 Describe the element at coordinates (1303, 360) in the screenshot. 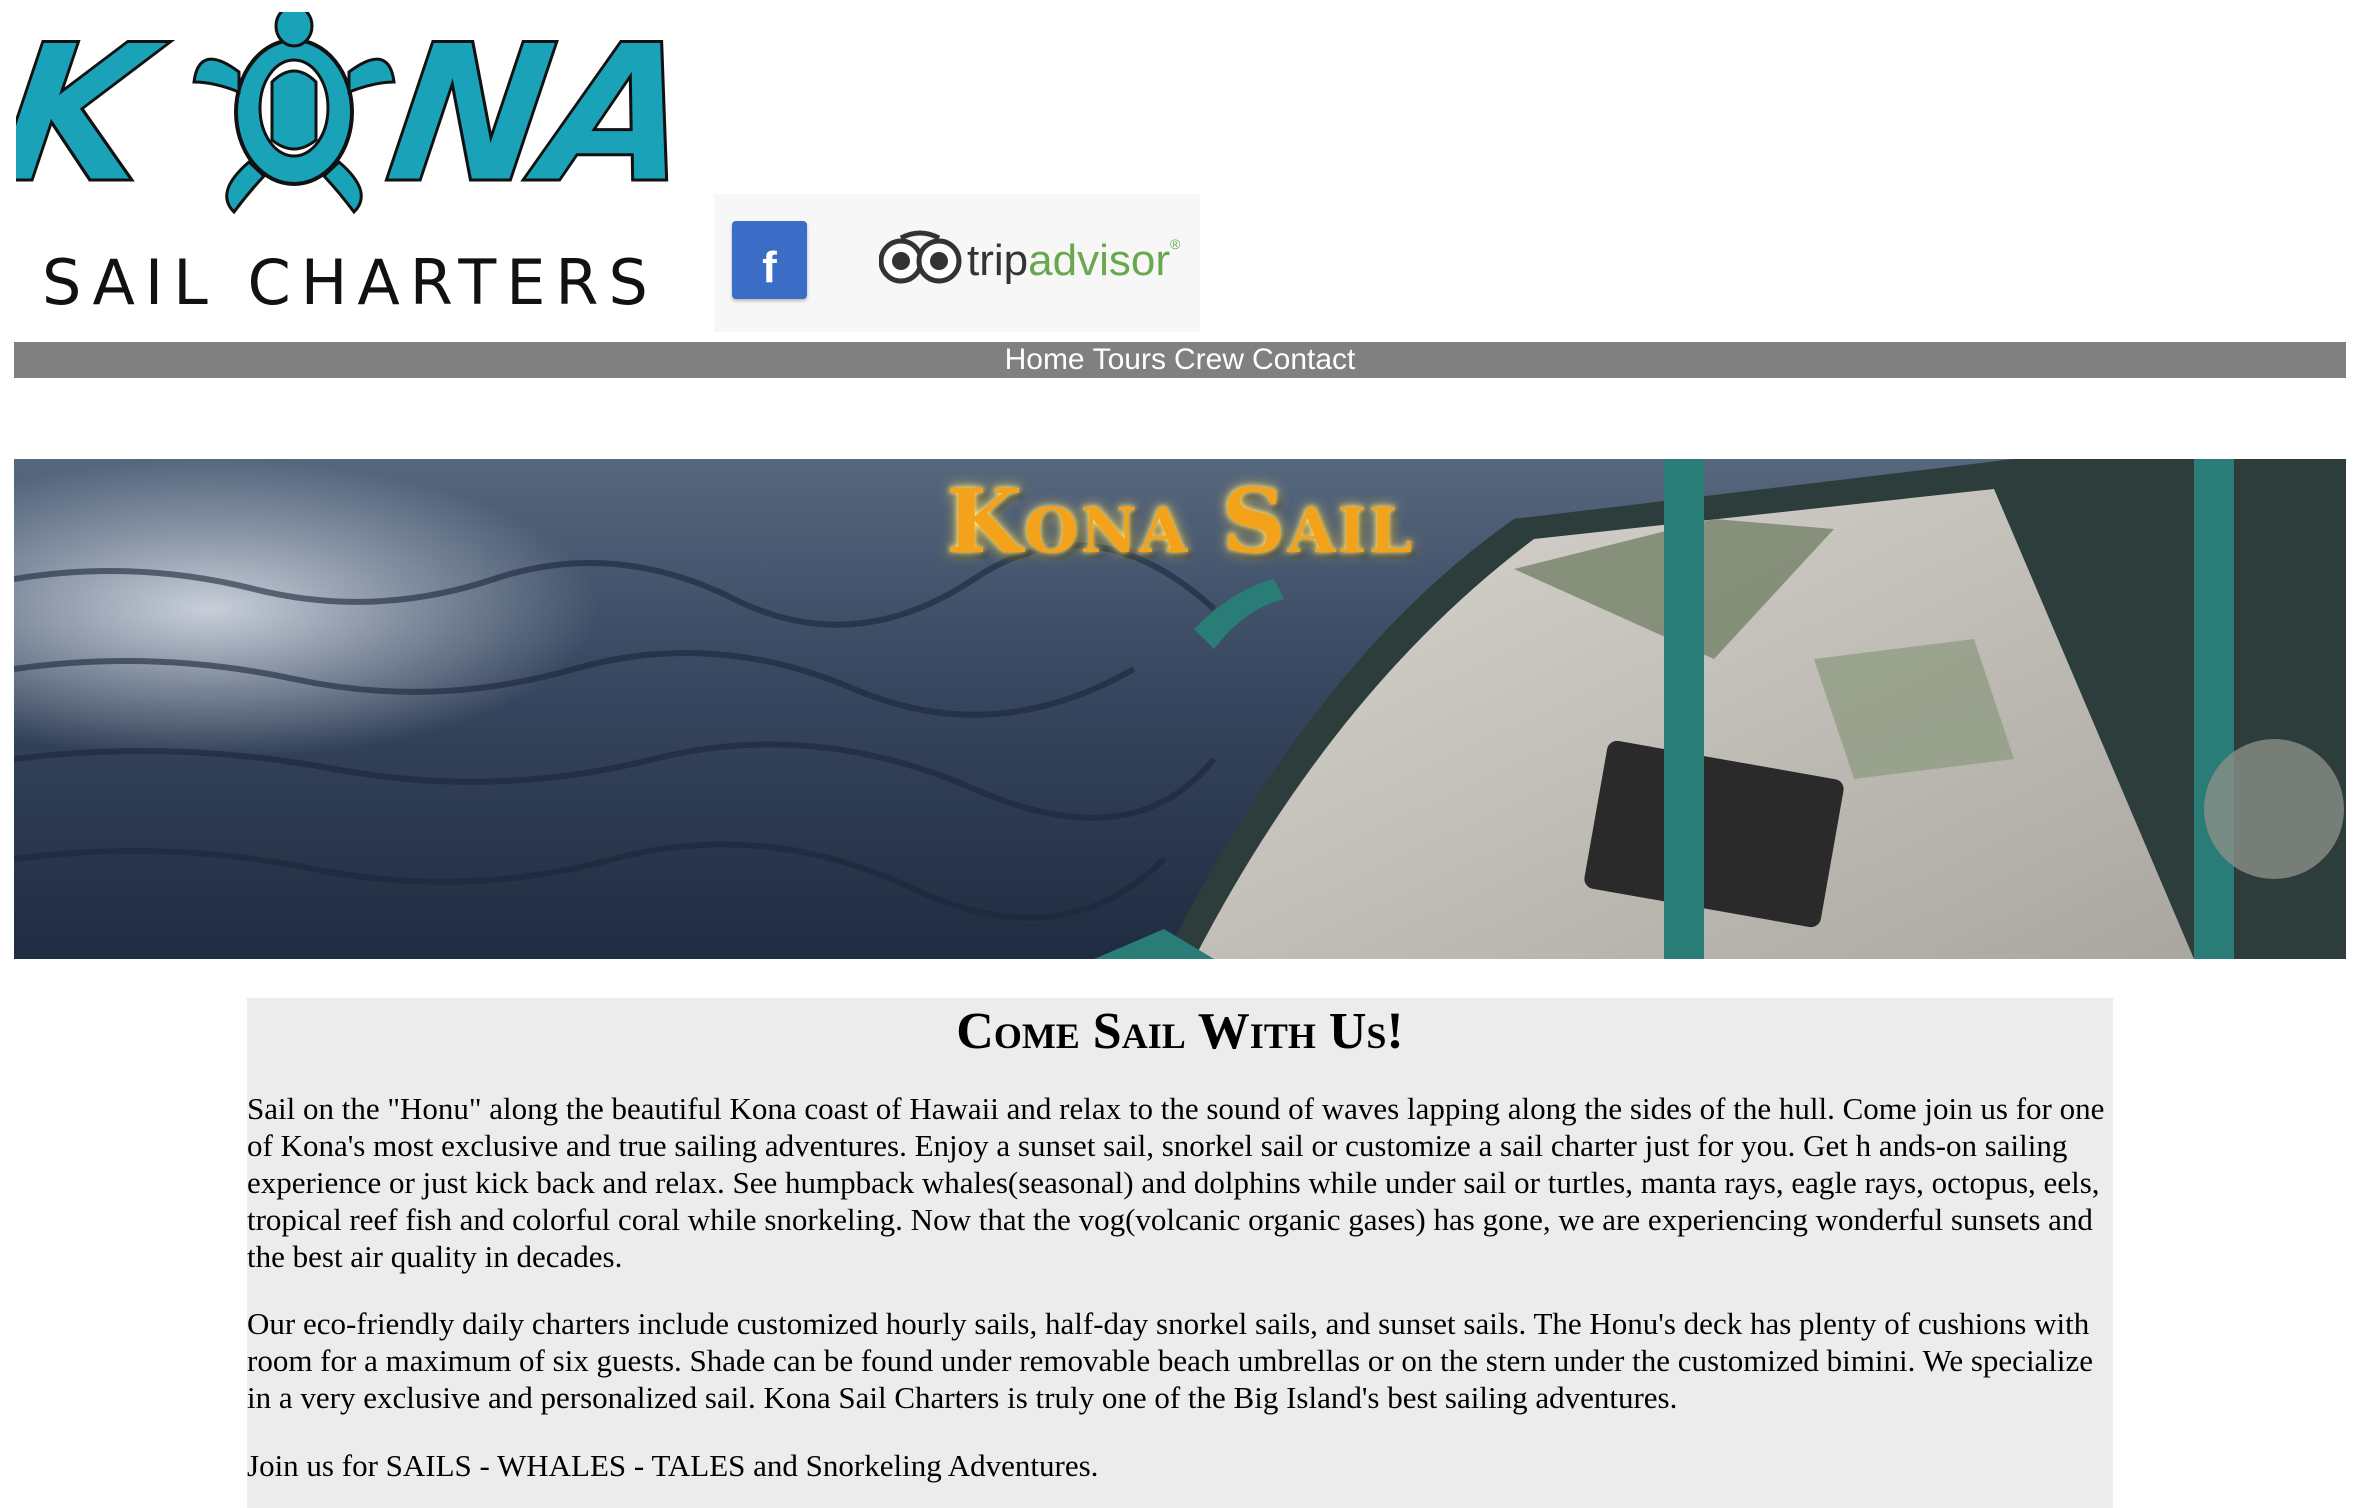

I see `nav-contact: Contact` at that location.